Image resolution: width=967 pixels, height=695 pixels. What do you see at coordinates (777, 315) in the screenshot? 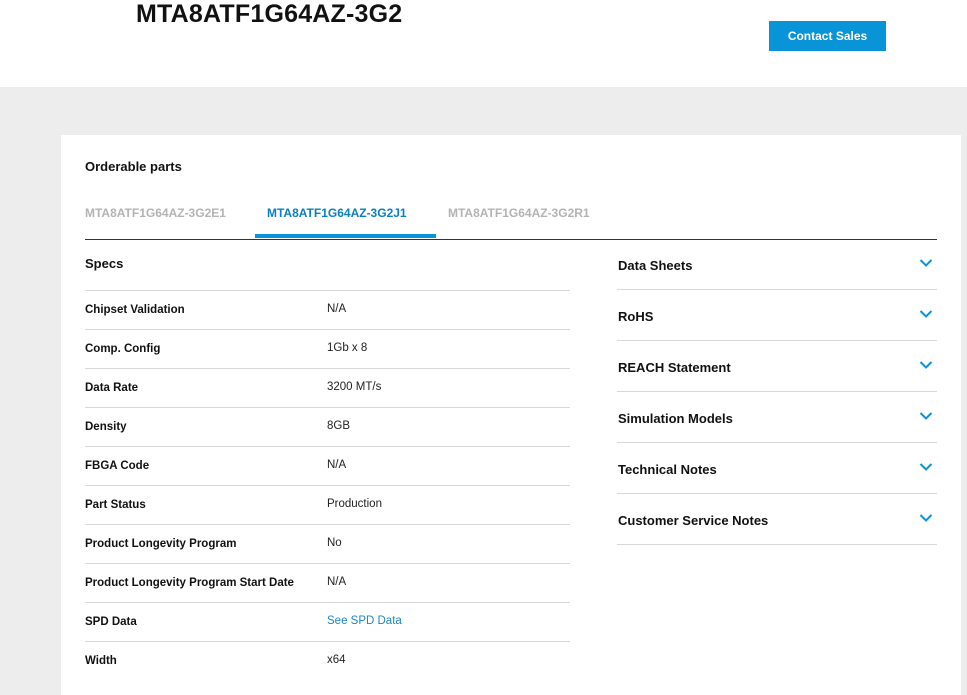
I see `accordion-rohs: RoHS` at bounding box center [777, 315].